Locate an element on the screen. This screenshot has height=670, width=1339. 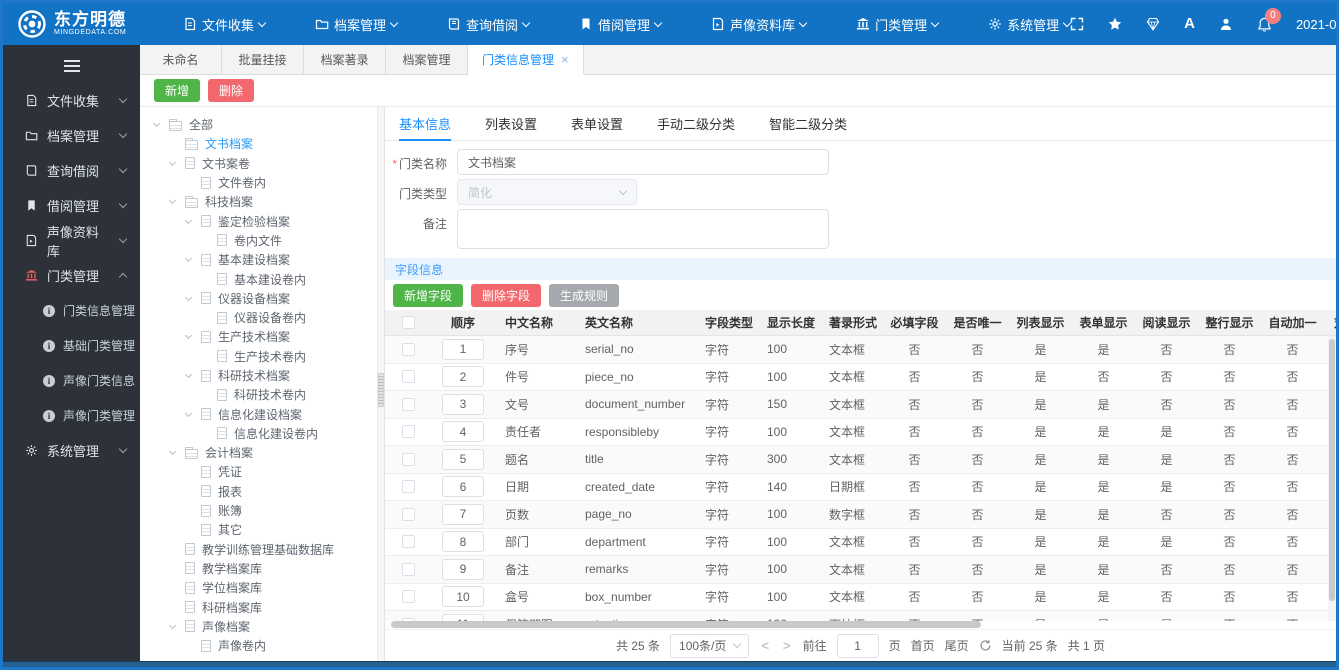
worktab: 批量挂接 is located at coordinates (263, 59).